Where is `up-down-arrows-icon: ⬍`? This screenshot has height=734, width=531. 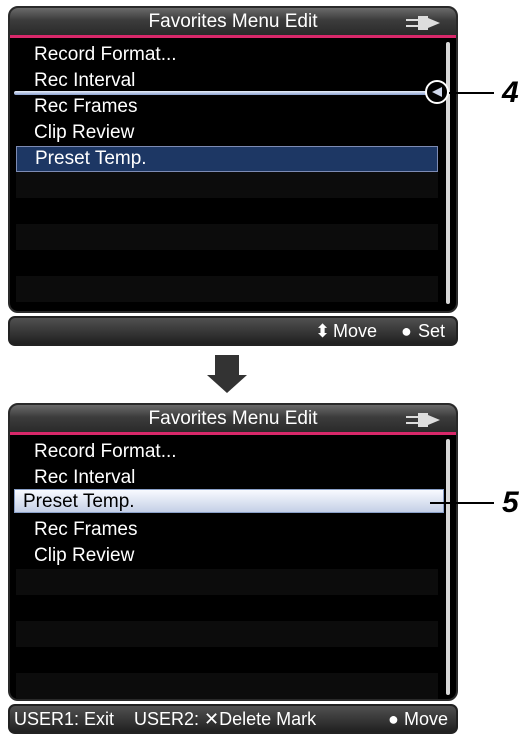 up-down-arrows-icon: ⬍ is located at coordinates (323, 331).